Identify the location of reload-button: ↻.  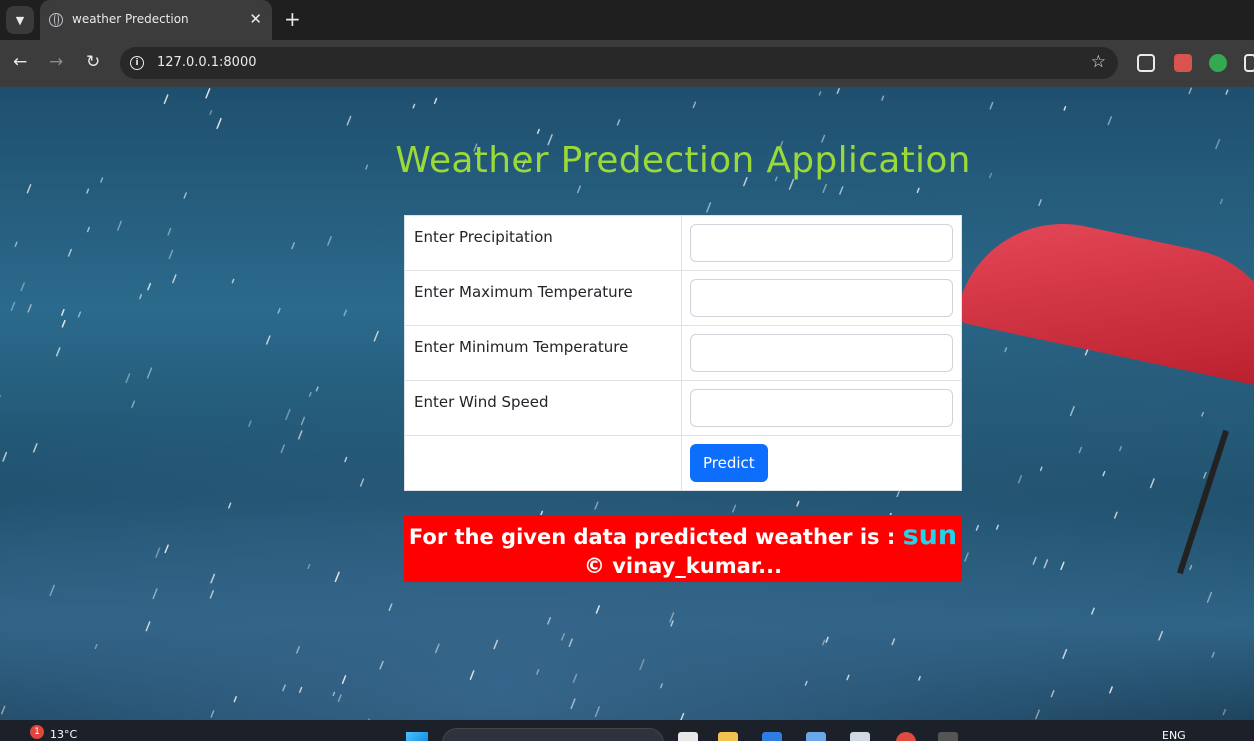
(93, 62).